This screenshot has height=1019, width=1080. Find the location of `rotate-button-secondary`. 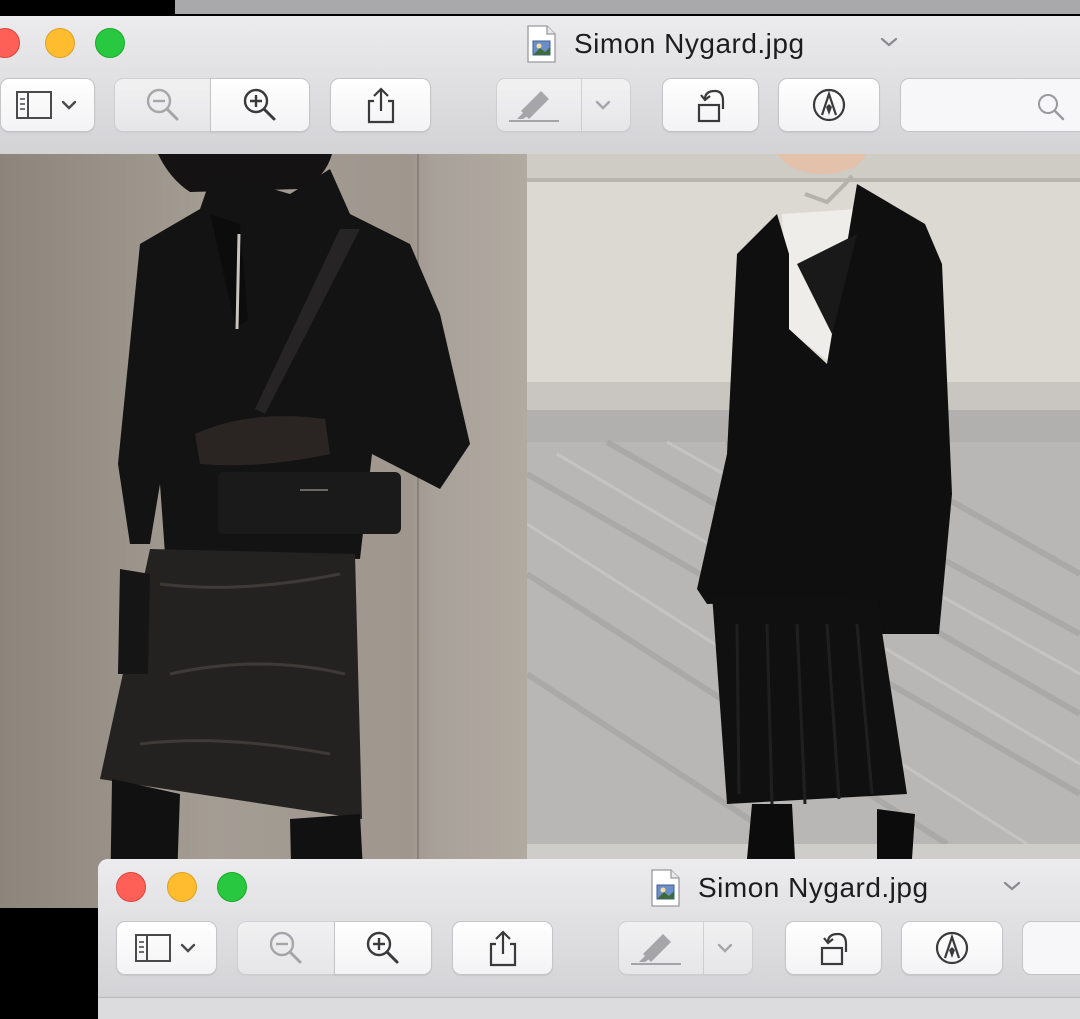

rotate-button-secondary is located at coordinates (833, 948).